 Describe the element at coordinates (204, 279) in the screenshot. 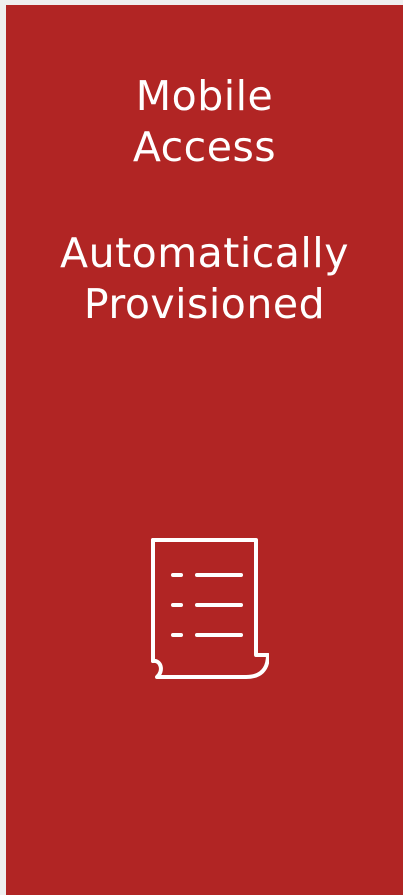

I see `card-subheading: Automatically Provisioned` at that location.